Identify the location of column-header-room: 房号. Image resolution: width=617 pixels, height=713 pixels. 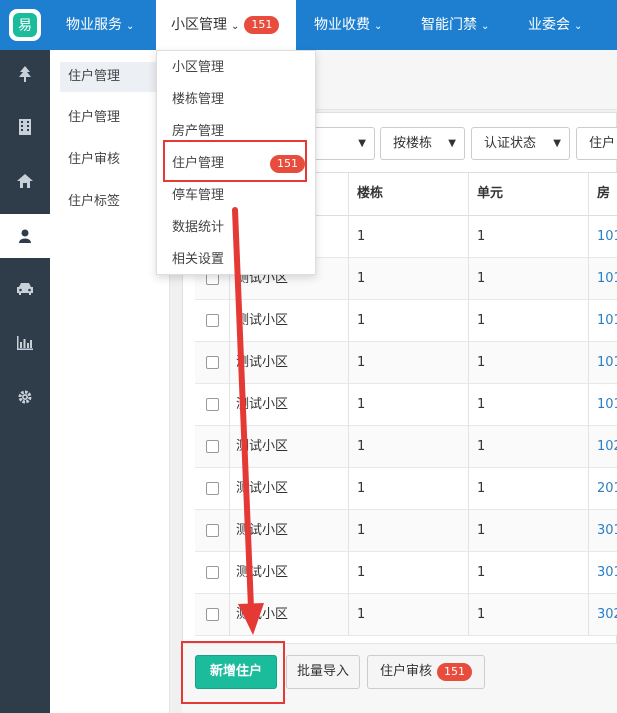
(607, 208).